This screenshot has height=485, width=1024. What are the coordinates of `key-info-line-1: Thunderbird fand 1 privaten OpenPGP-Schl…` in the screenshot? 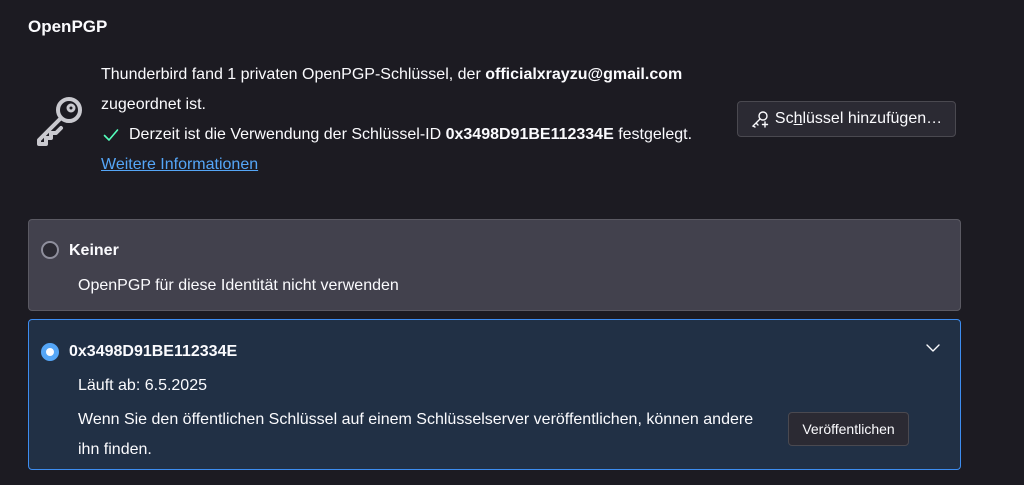 It's located at (411, 75).